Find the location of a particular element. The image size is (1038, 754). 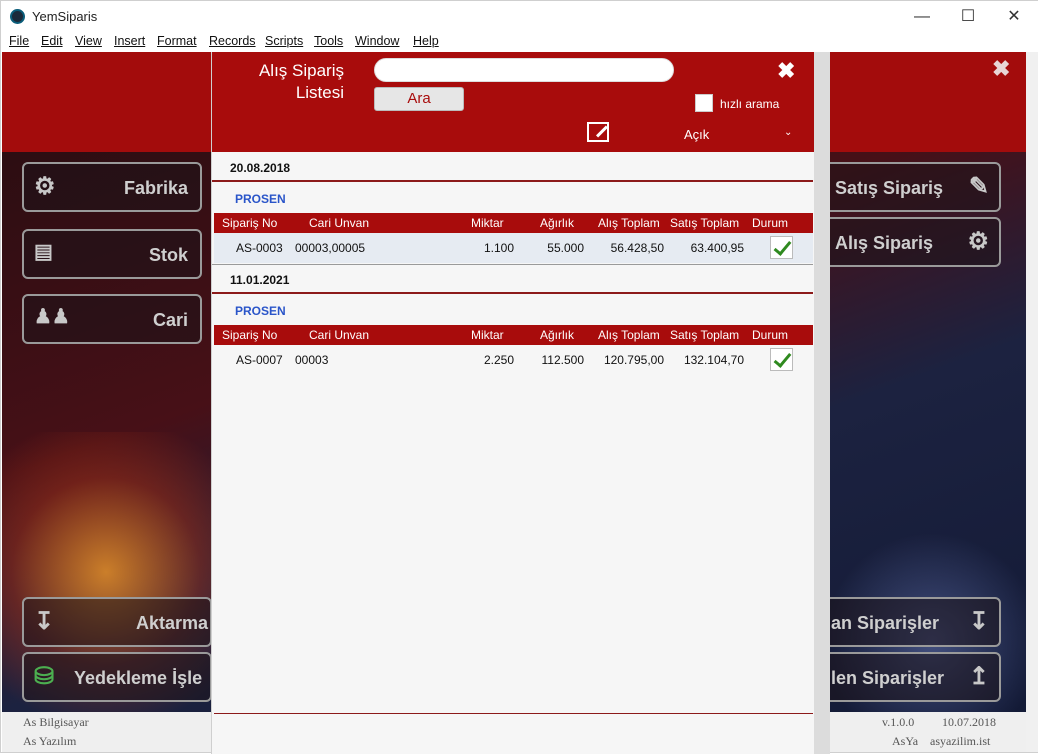

quick-search-label: hızlı arama is located at coordinates (750, 104).